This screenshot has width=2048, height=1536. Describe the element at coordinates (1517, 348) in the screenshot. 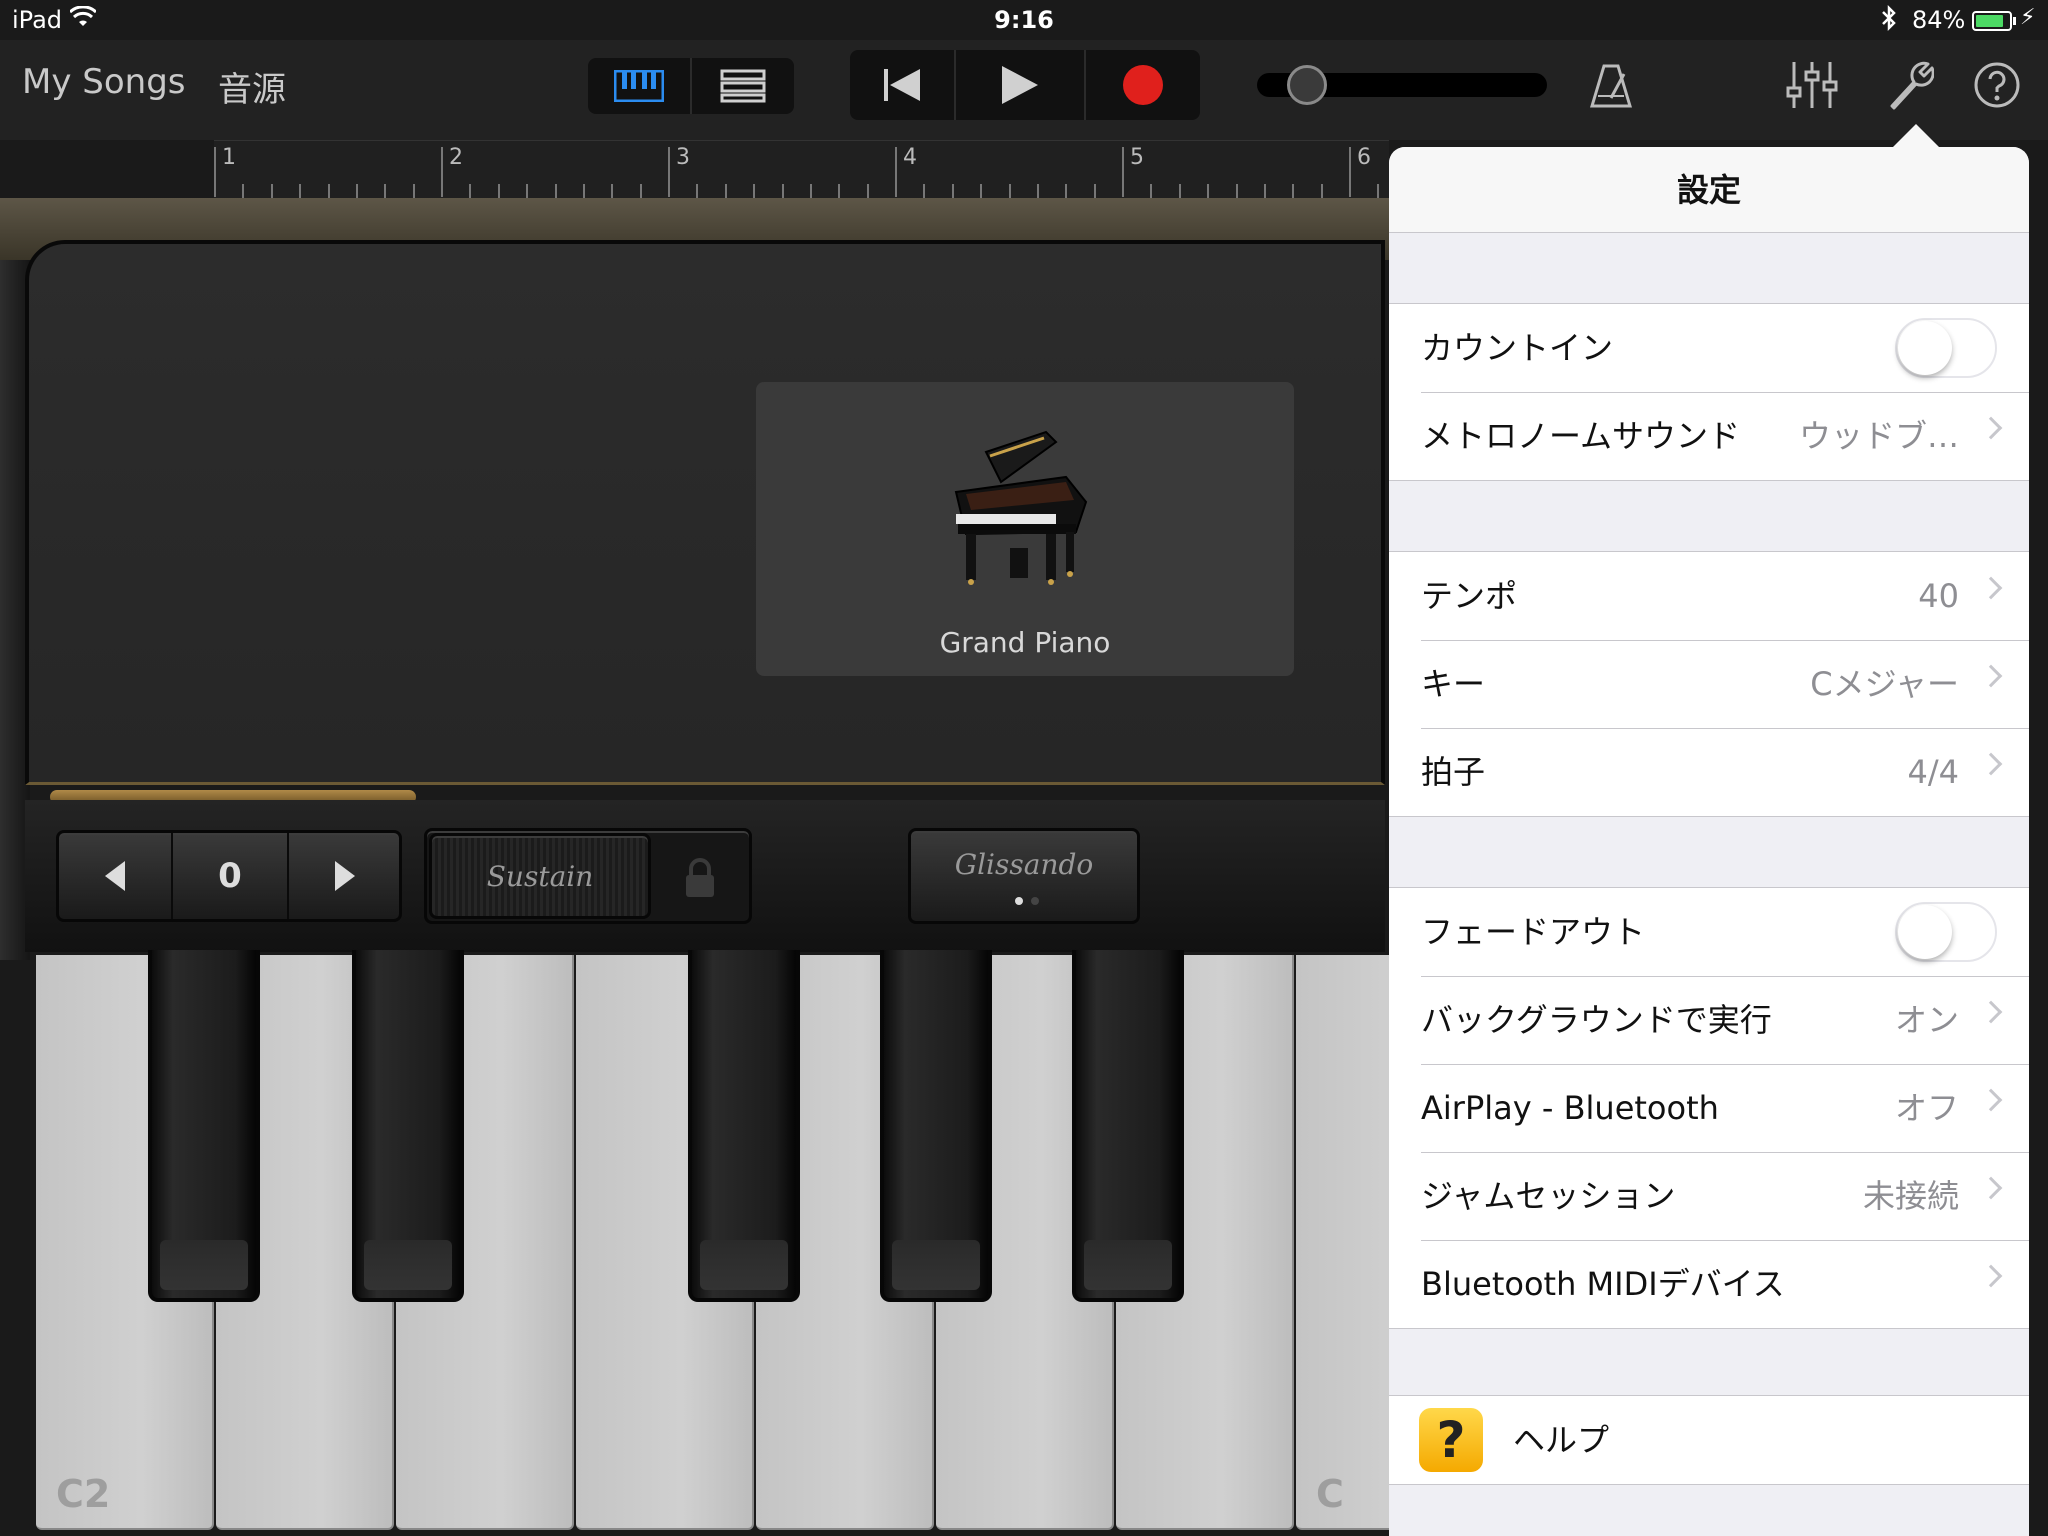

I see `row-label: カウントイン` at that location.